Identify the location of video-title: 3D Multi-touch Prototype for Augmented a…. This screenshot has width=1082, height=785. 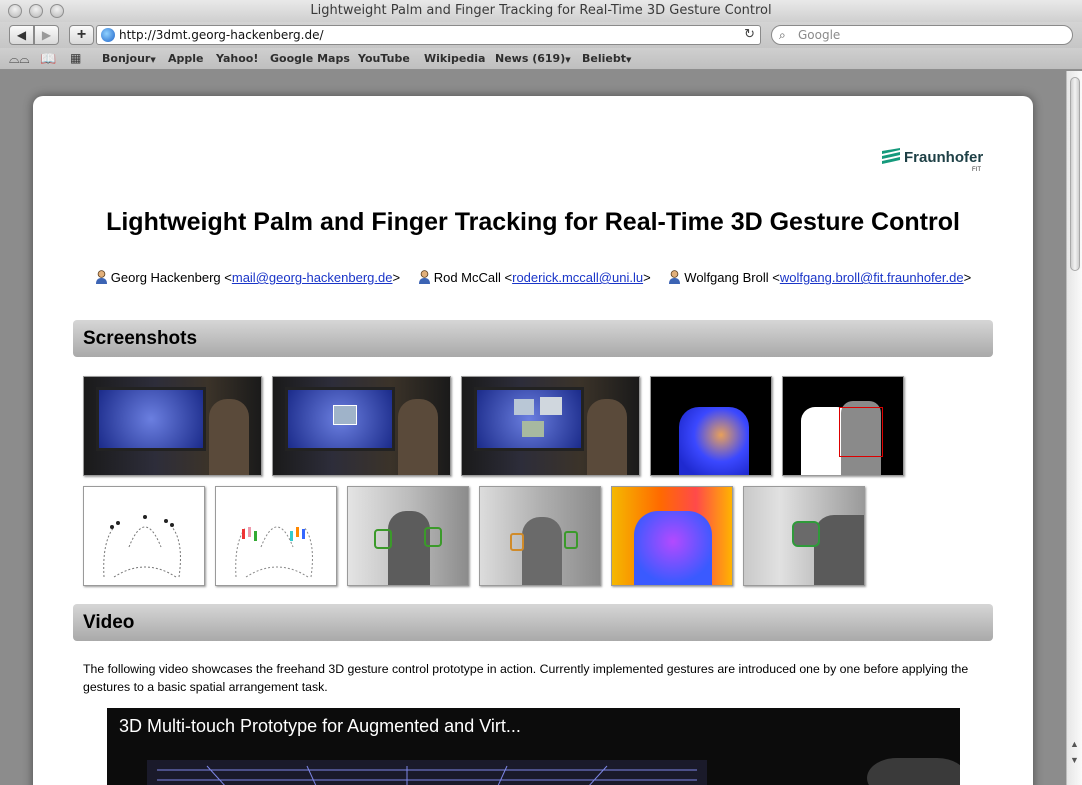
(320, 726).